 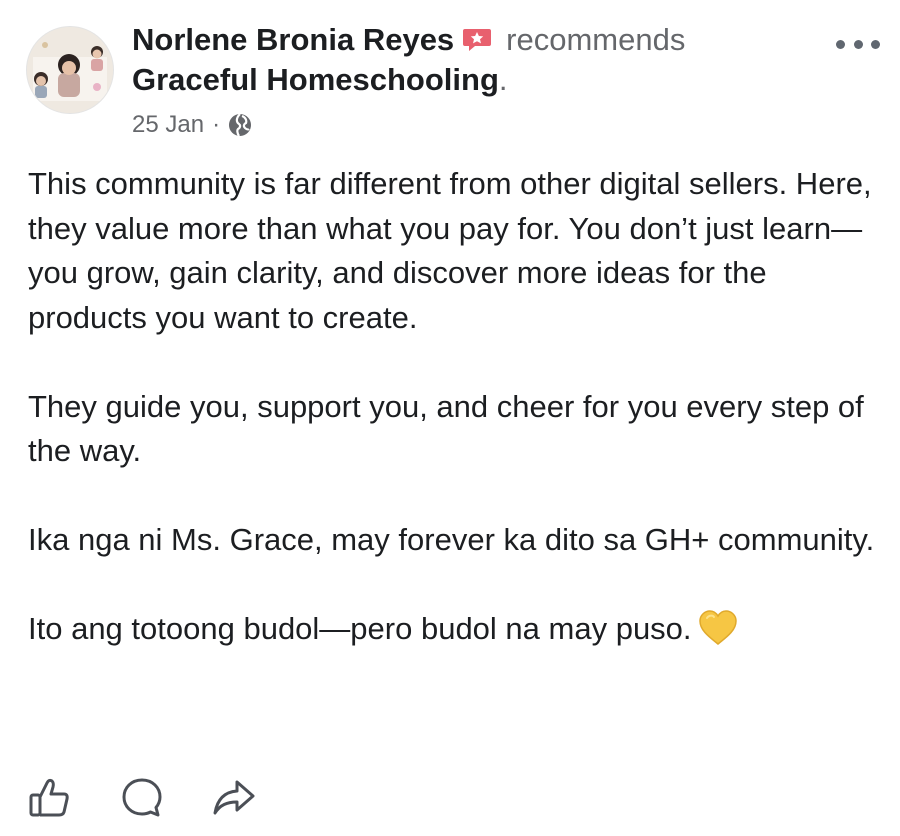 I want to click on avatar, so click(x=70, y=70).